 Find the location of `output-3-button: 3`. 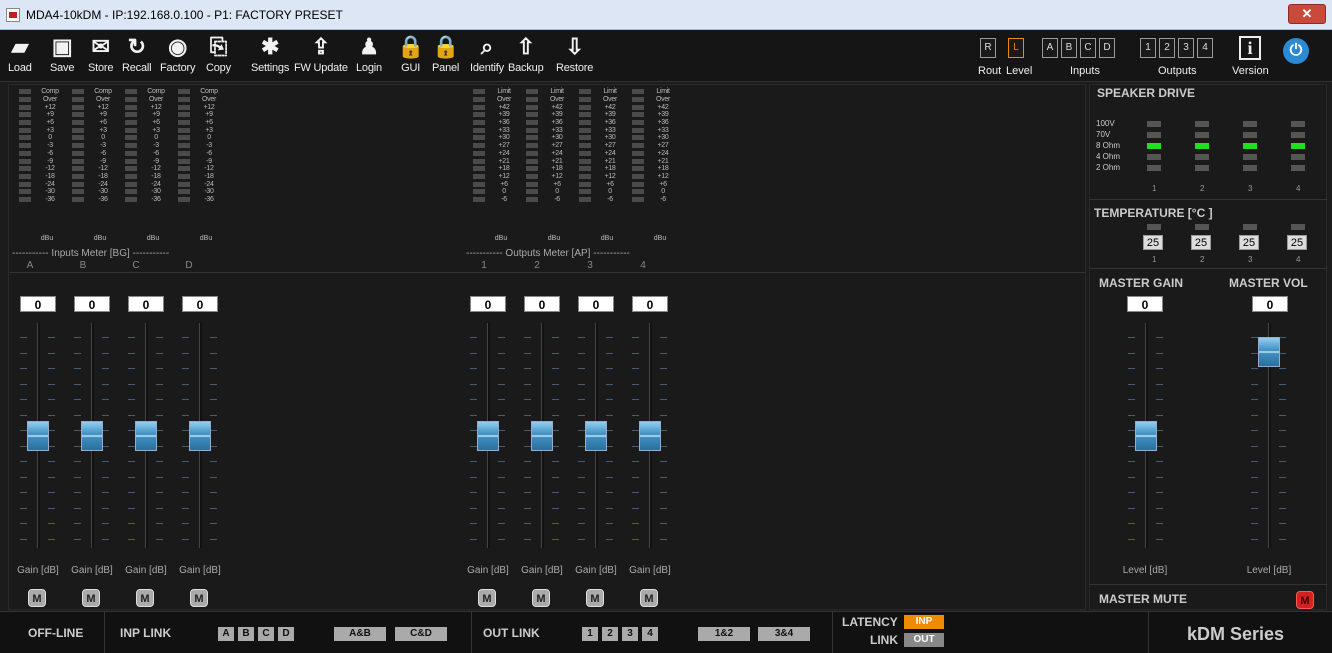

output-3-button: 3 is located at coordinates (1186, 48).